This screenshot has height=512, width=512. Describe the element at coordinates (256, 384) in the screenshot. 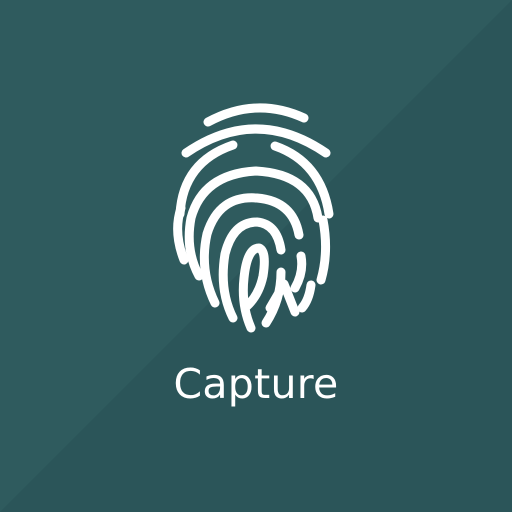

I see `app-label: Capture` at that location.